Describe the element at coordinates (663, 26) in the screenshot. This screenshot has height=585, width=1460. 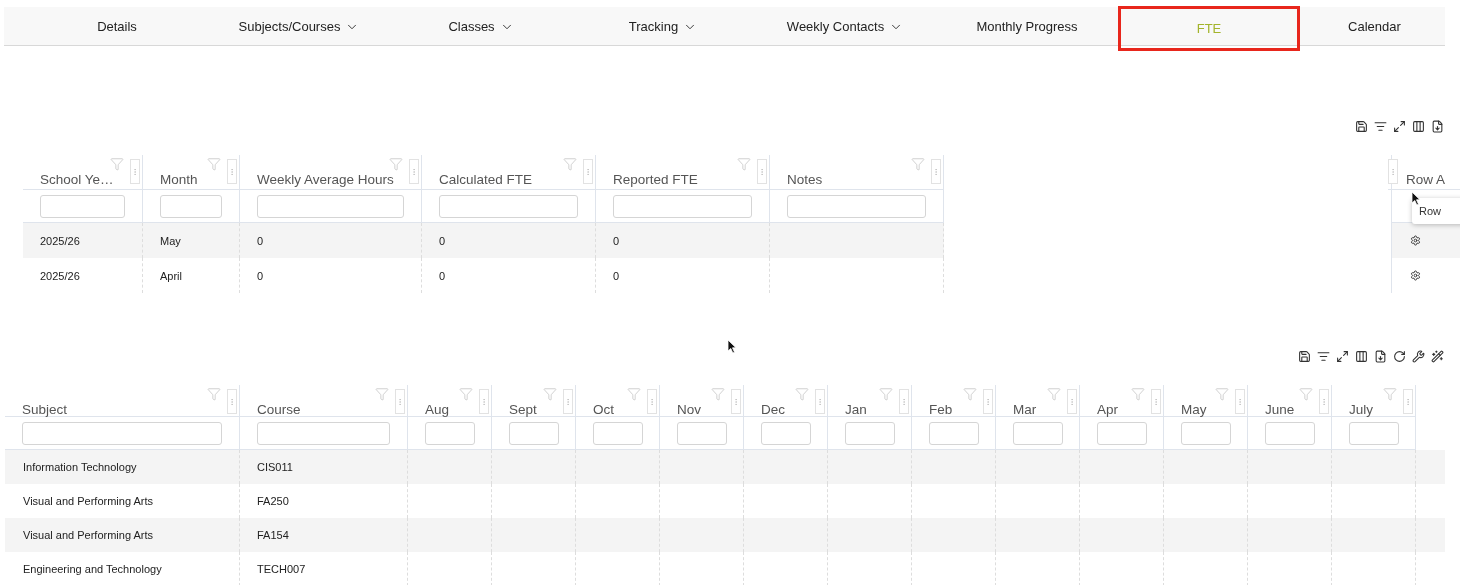
I see `nav-tab: Tracking` at that location.